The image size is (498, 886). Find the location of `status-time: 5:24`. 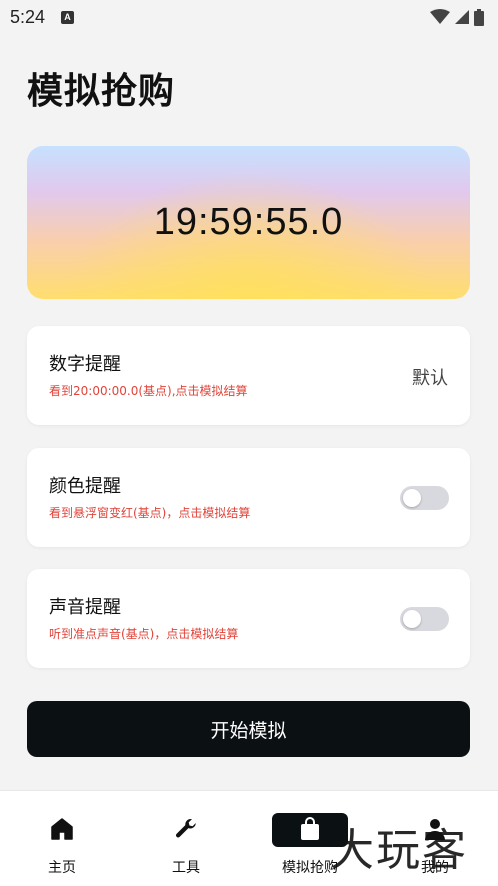

status-time: 5:24 is located at coordinates (28, 16).